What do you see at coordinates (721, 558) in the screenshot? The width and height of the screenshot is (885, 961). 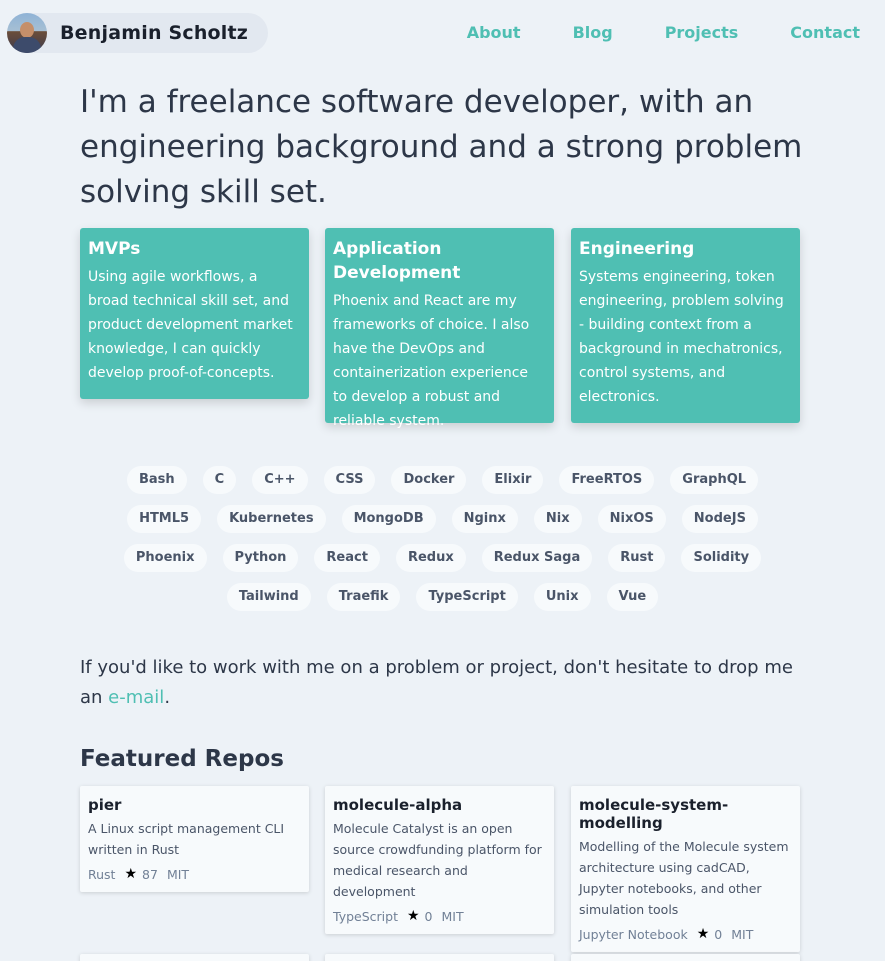 I see `skill-tag: Solidity` at bounding box center [721, 558].